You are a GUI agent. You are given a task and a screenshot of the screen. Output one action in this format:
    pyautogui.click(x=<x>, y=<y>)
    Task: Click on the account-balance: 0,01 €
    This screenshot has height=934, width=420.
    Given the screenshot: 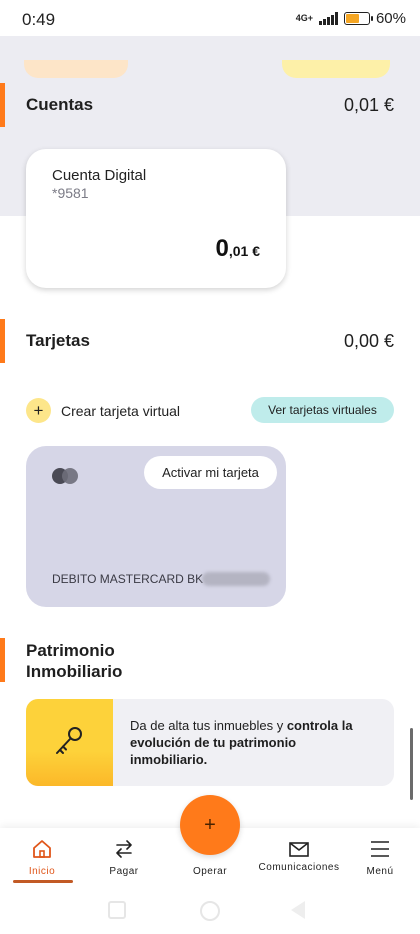 What is the action you would take?
    pyautogui.click(x=238, y=249)
    